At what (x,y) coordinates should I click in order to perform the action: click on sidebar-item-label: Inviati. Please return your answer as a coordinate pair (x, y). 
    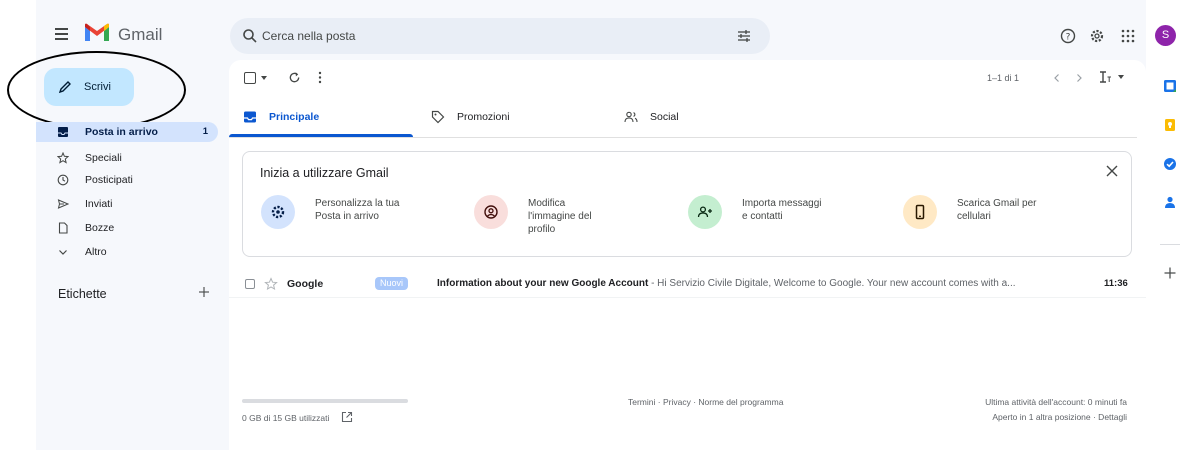
    Looking at the image, I should click on (99, 204).